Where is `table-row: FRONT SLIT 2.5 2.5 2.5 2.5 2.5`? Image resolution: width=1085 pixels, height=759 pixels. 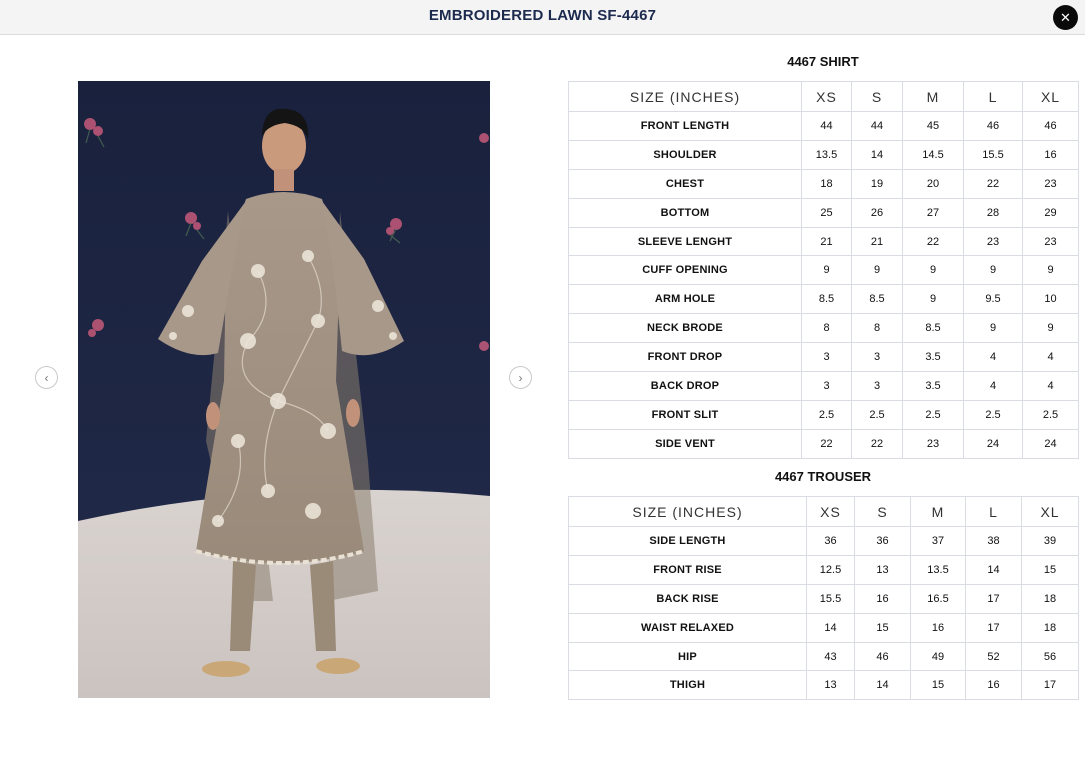
table-row: FRONT SLIT 2.5 2.5 2.5 2.5 2.5 is located at coordinates (823, 414).